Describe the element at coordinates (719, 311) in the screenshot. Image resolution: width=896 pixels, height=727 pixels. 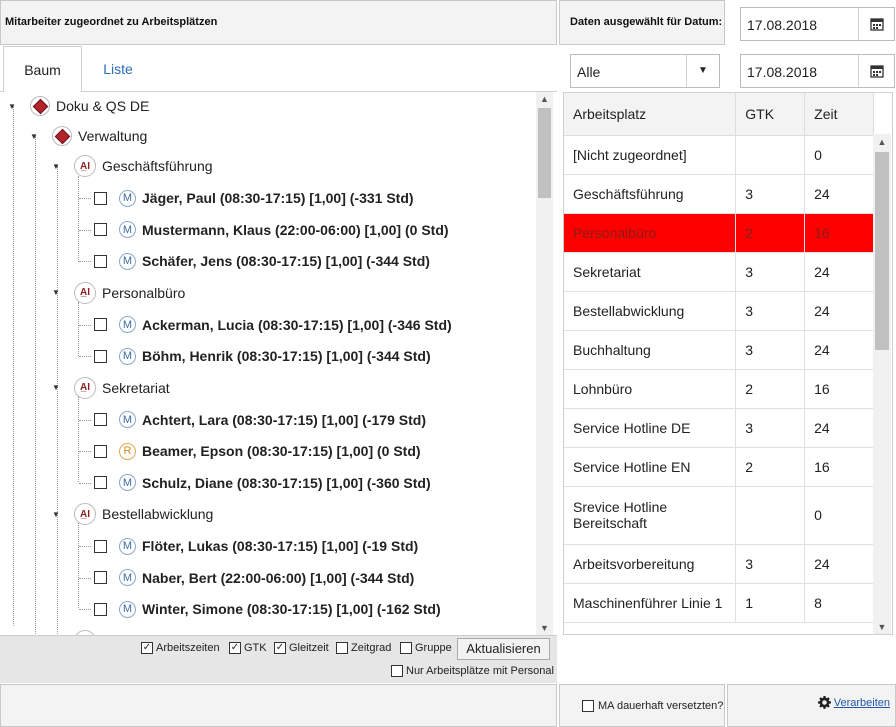
I see `table-row: Bestellabwicklung 3 24` at that location.